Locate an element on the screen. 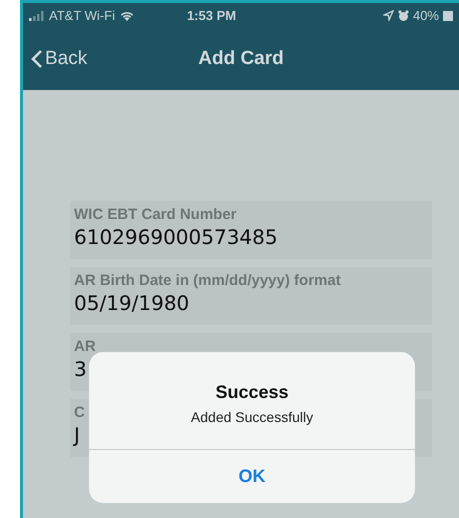  field-label: C is located at coordinates (79, 412).